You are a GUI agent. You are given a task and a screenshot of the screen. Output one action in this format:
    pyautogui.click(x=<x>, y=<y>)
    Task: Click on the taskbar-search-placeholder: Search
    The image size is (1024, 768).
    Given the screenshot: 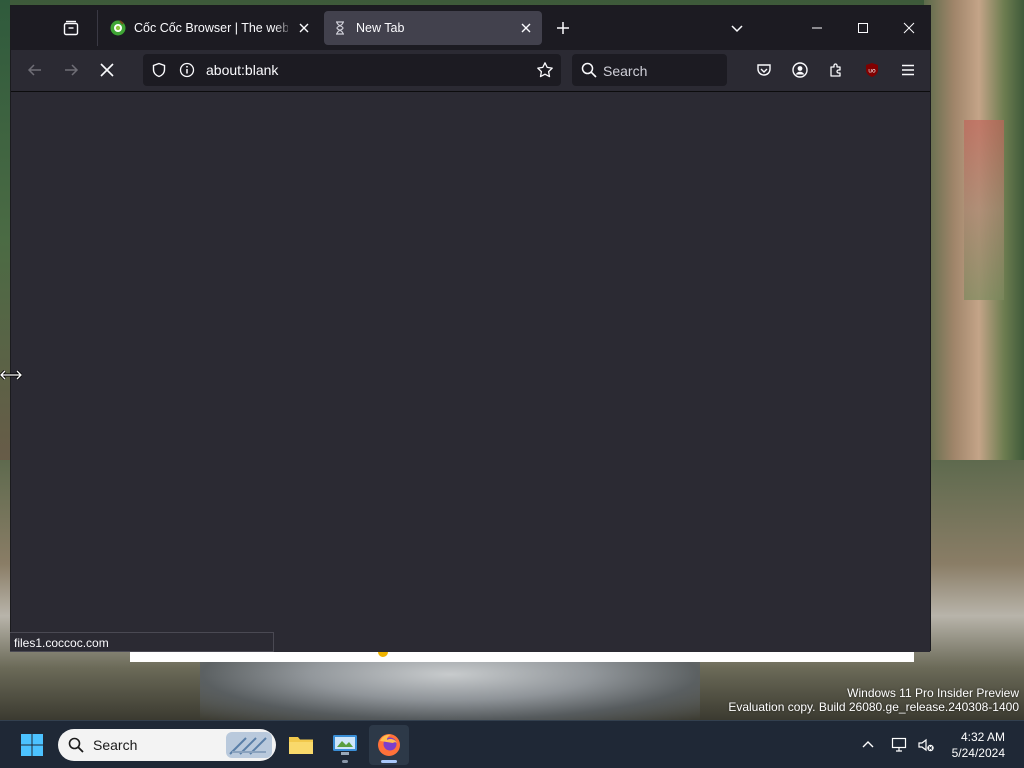 What is the action you would take?
    pyautogui.click(x=115, y=745)
    